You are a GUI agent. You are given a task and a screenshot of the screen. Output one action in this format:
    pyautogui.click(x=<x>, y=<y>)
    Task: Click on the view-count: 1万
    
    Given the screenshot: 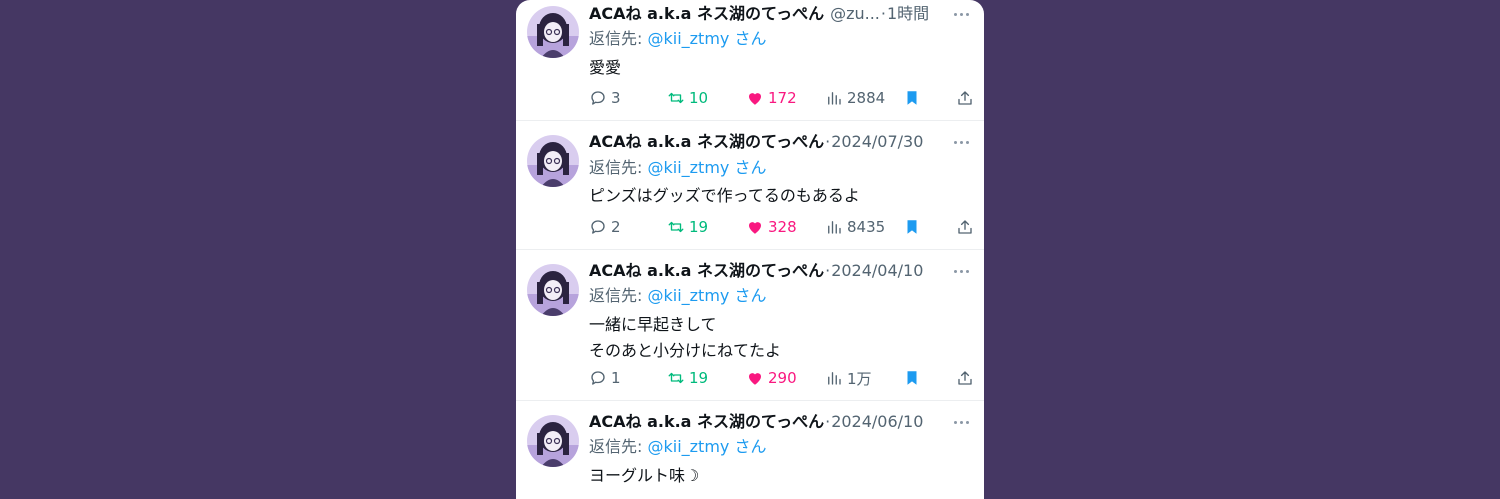 What is the action you would take?
    pyautogui.click(x=859, y=378)
    